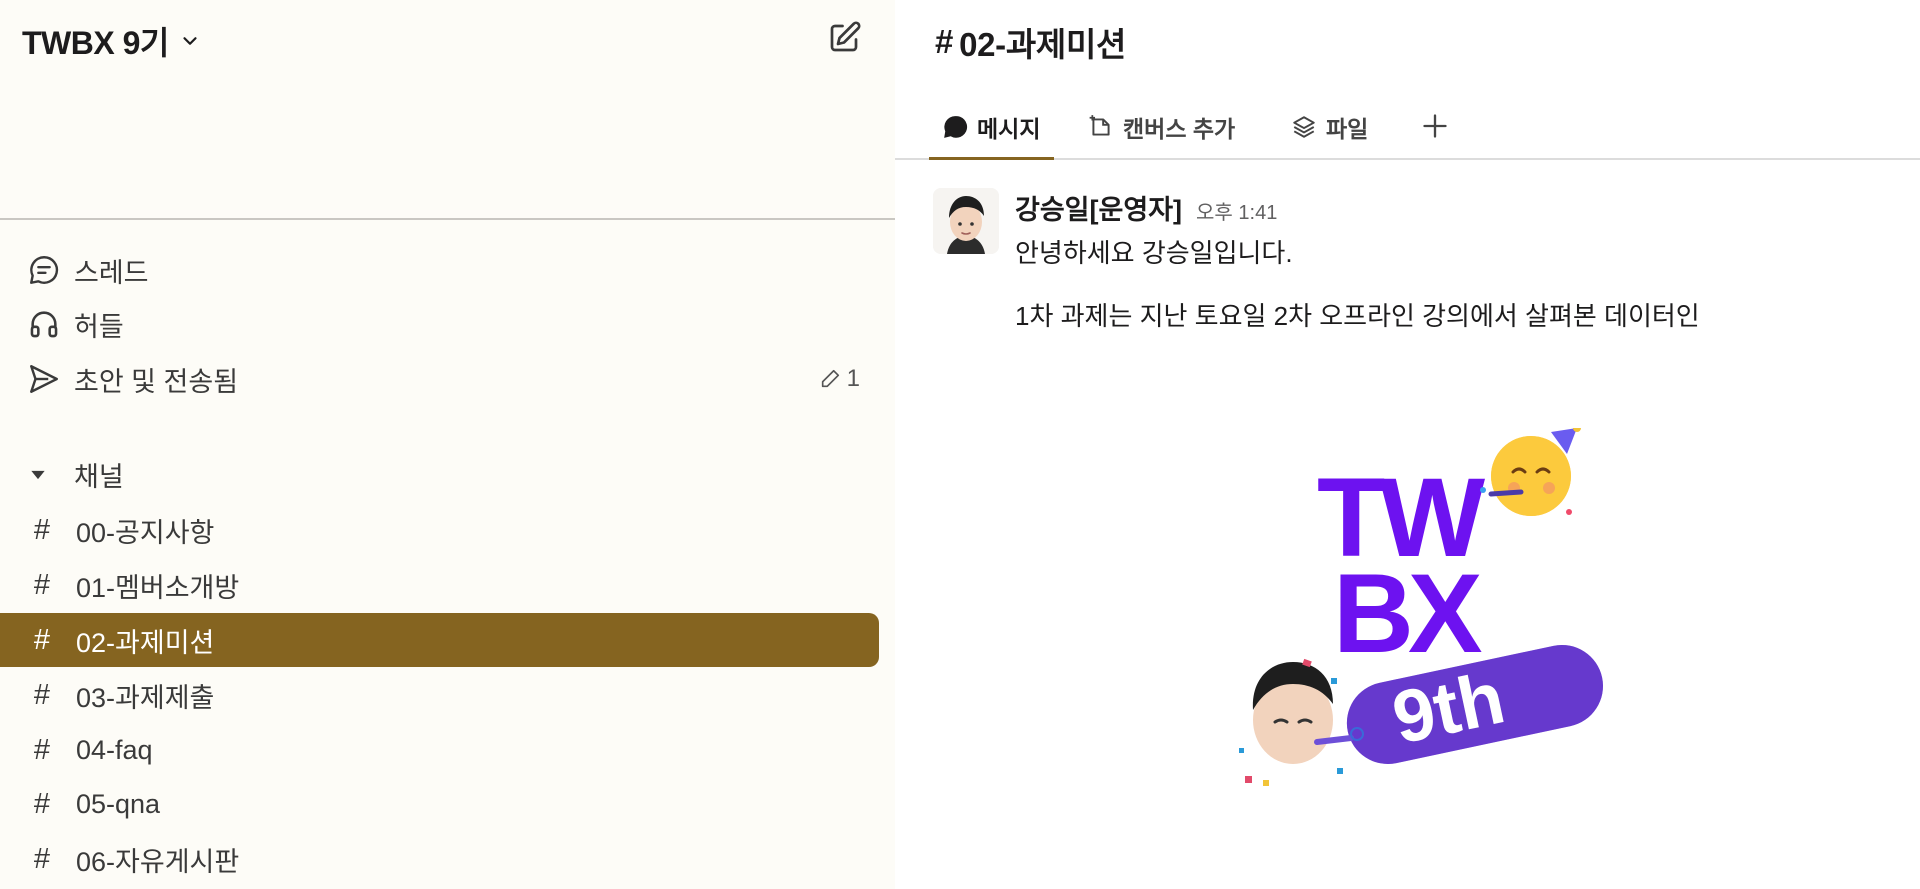  I want to click on channel-item: # 06-자유게시판, so click(439, 859).